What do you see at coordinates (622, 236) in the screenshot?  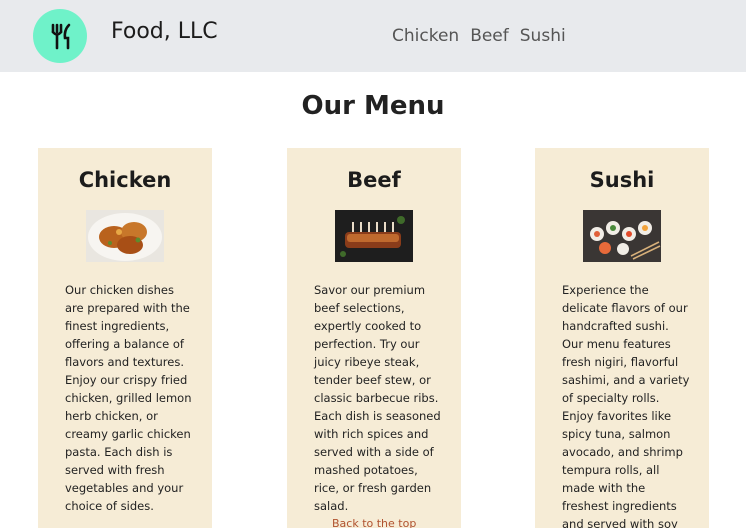 I see `sushi-platter-photo` at bounding box center [622, 236].